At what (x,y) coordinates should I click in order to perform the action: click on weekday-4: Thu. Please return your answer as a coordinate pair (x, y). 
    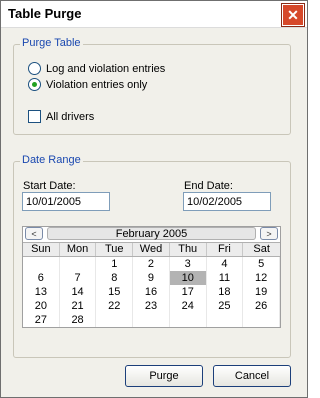
    Looking at the image, I should click on (188, 249).